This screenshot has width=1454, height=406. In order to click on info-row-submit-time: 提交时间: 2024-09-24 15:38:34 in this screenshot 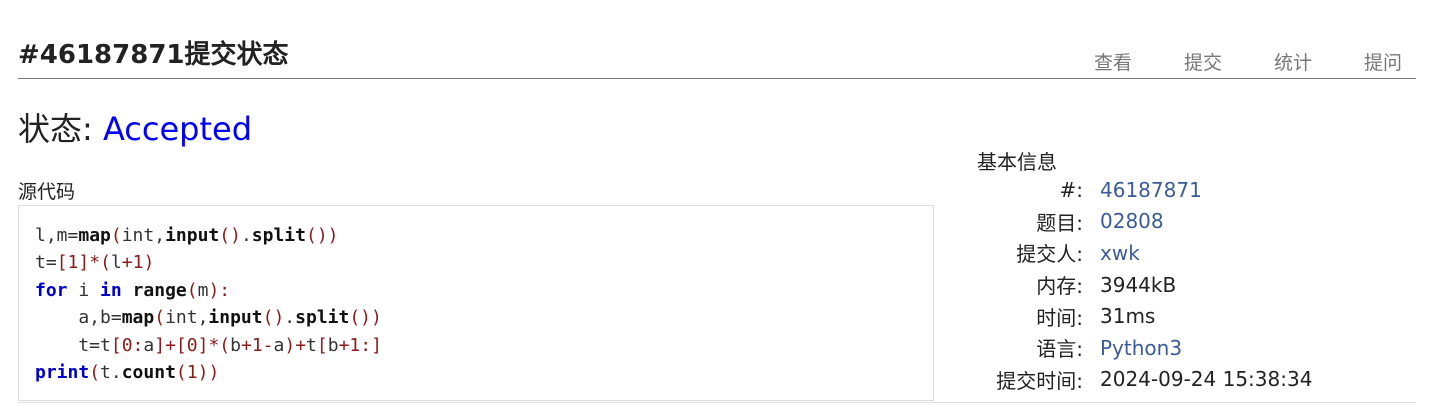, I will do `click(1144, 380)`.